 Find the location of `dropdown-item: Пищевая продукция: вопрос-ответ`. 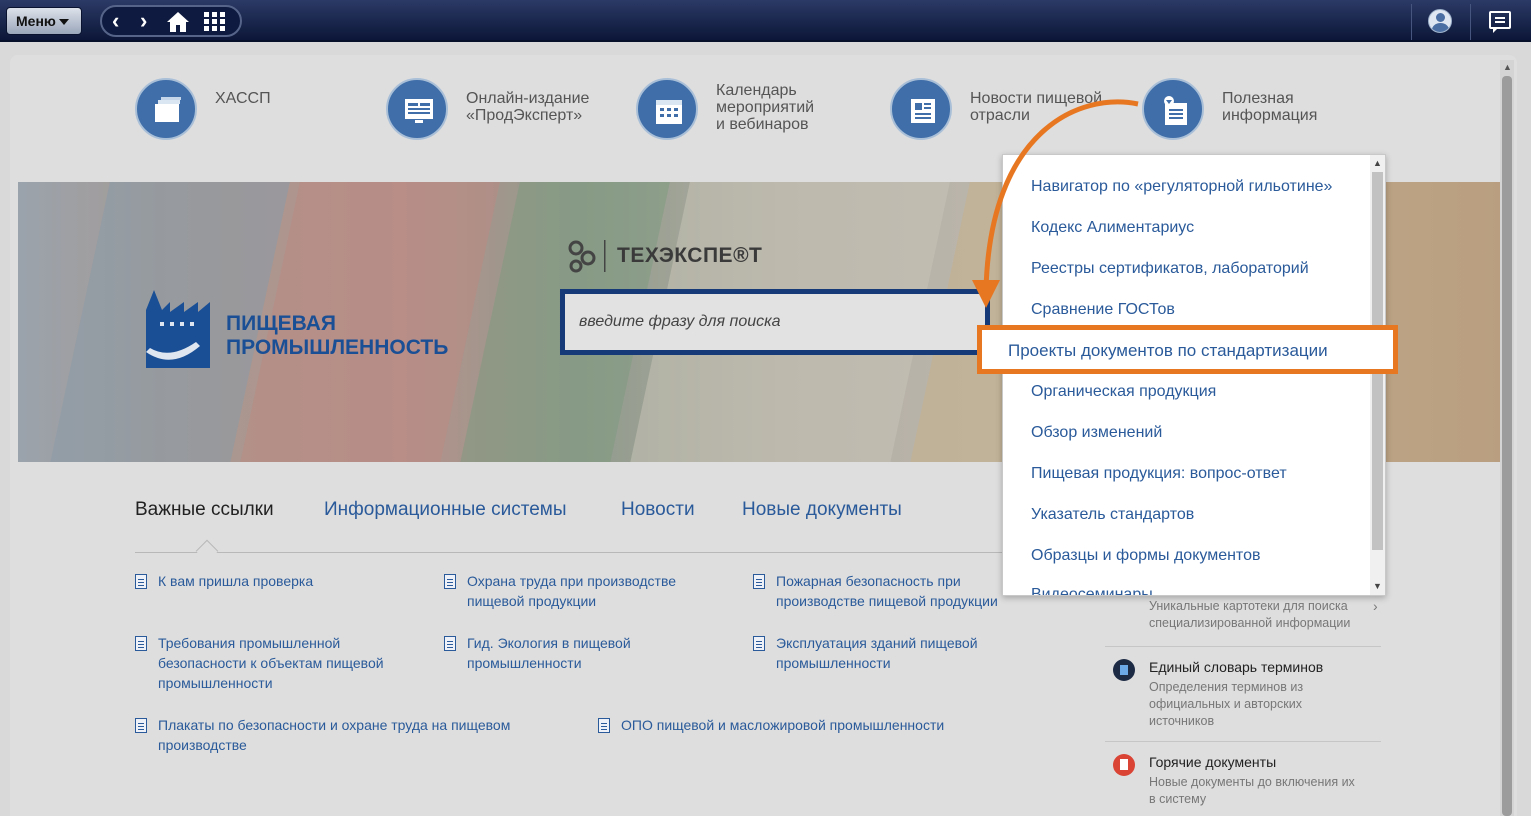

dropdown-item: Пищевая продукция: вопрос-ответ is located at coordinates (1159, 474).